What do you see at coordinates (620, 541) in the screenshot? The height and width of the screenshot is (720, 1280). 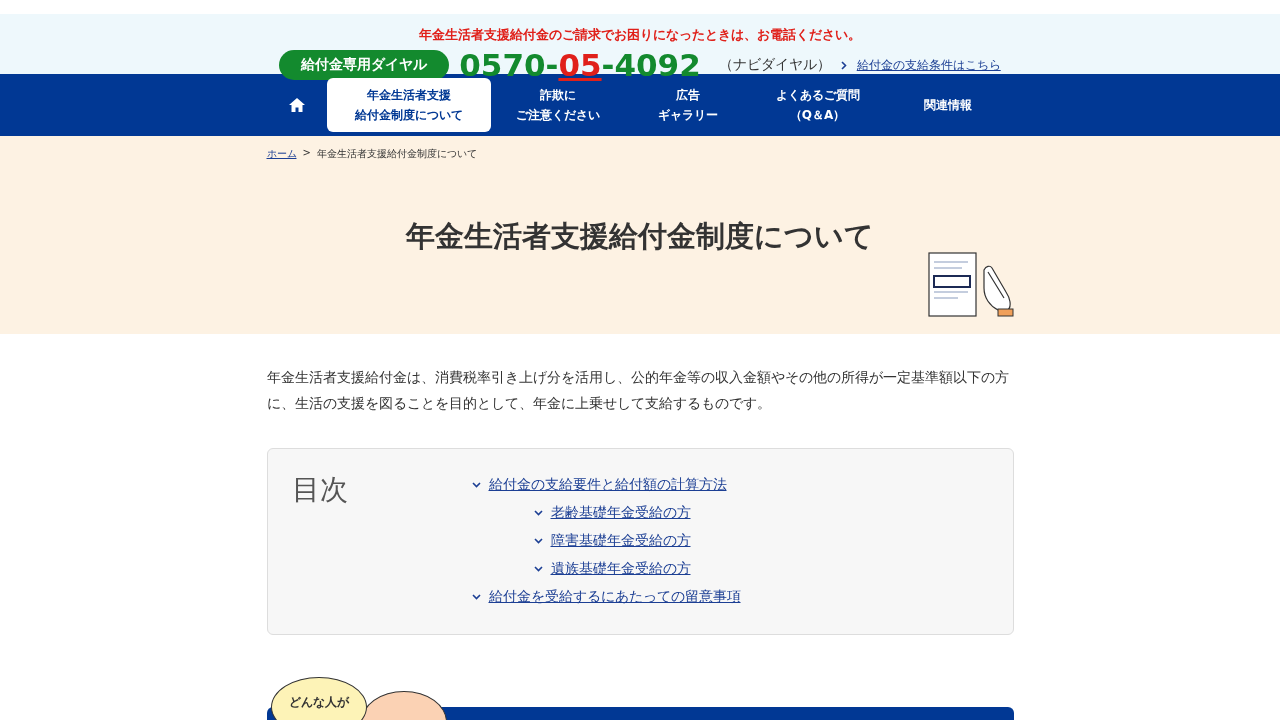 I see `toc-link: 障害基礎年金受給の方` at bounding box center [620, 541].